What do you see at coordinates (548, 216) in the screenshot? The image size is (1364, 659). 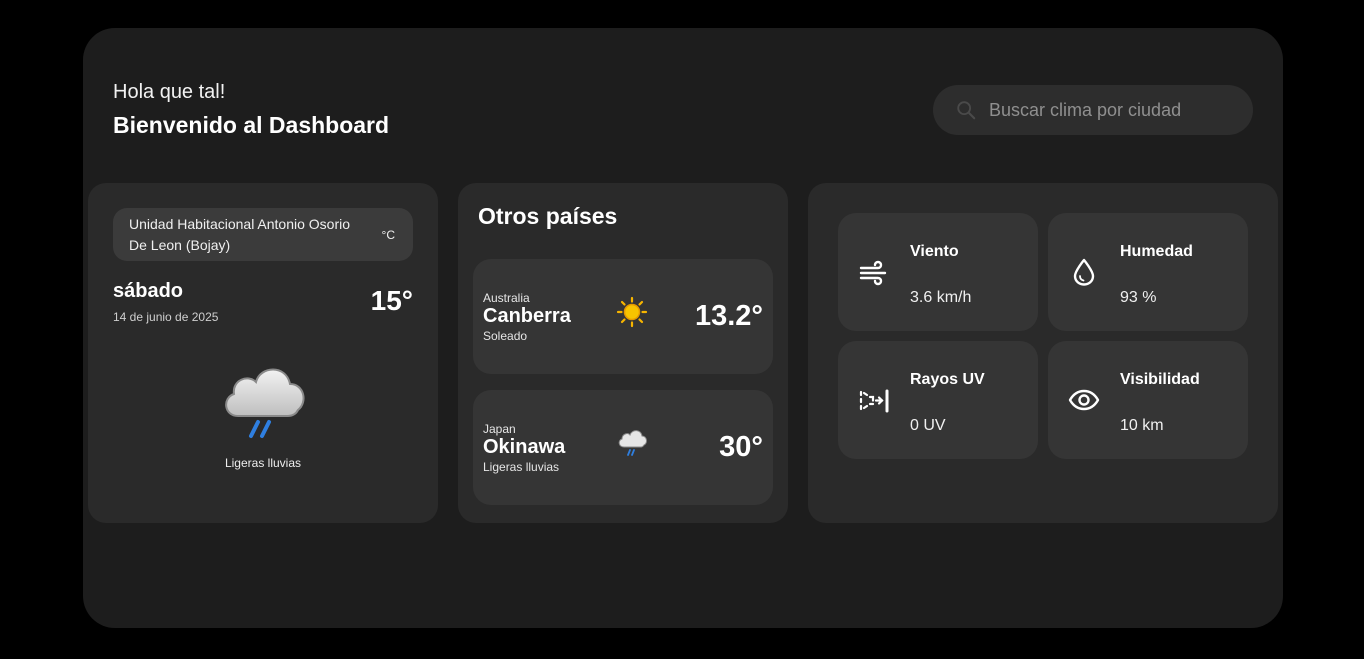 I see `other-countries-title: Otros países` at bounding box center [548, 216].